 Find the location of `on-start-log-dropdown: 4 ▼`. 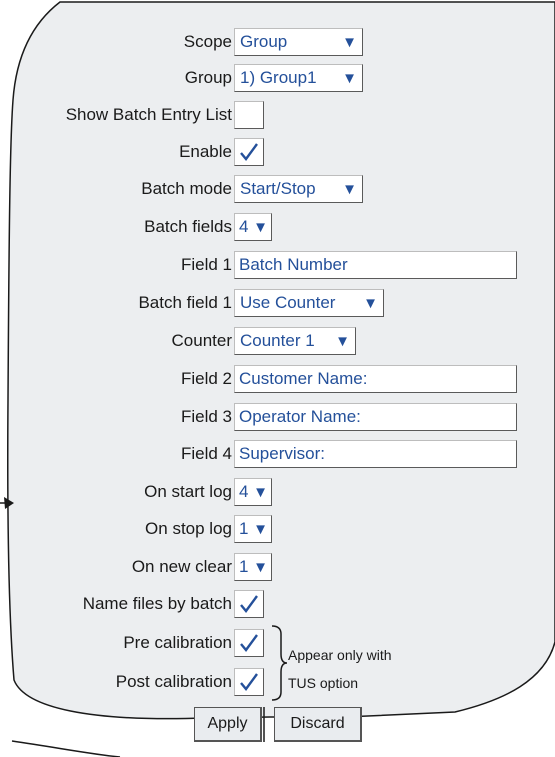

on-start-log-dropdown: 4 ▼ is located at coordinates (253, 492).